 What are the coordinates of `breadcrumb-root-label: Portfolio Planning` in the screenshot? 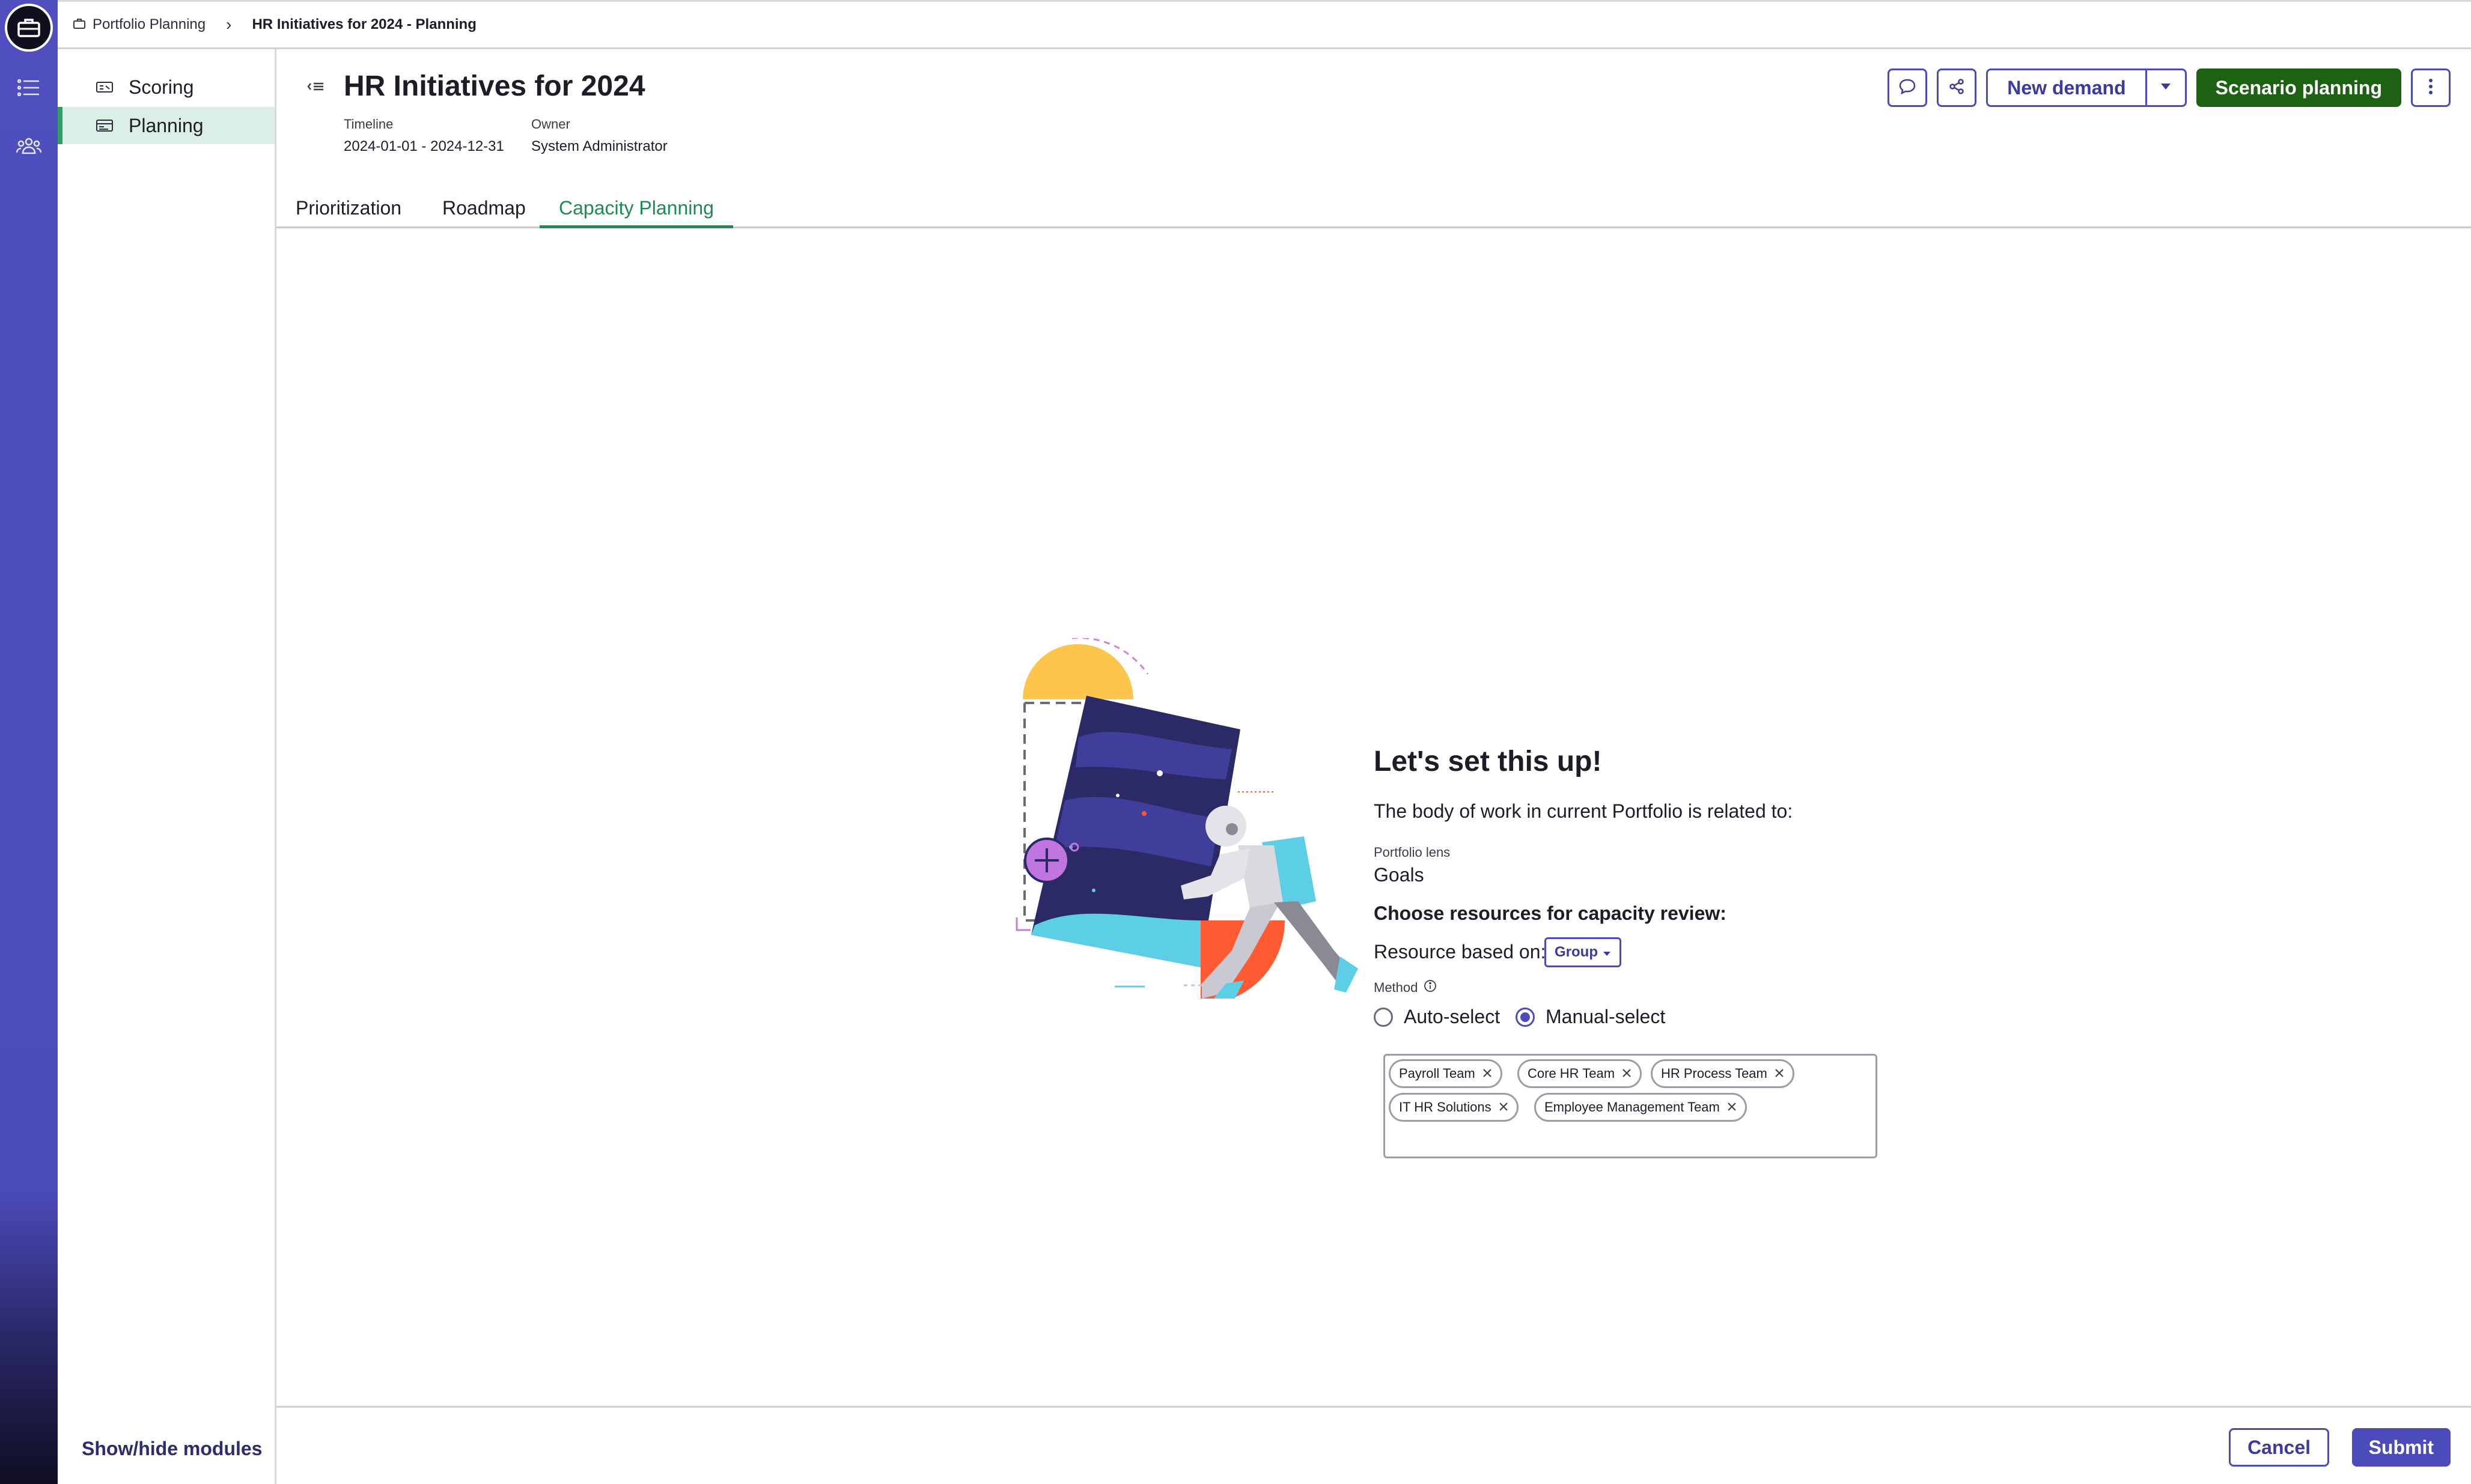 It's located at (149, 24).